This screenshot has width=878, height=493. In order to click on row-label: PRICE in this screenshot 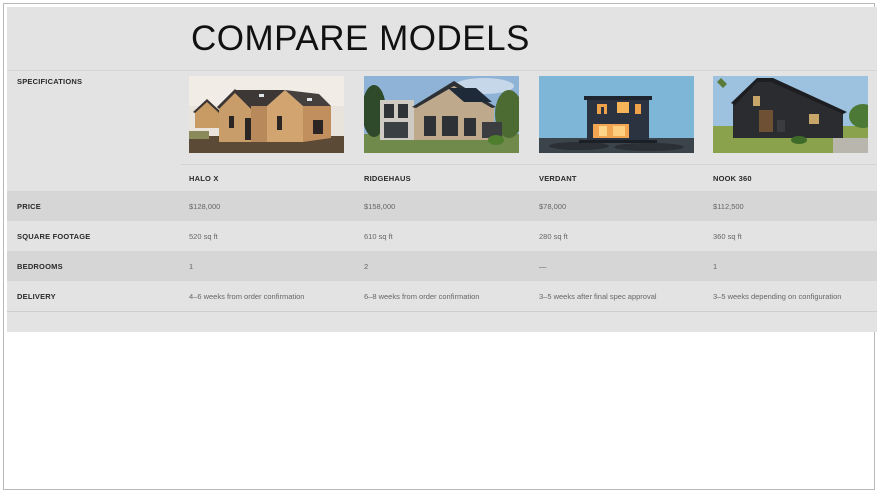, I will do `click(29, 206)`.